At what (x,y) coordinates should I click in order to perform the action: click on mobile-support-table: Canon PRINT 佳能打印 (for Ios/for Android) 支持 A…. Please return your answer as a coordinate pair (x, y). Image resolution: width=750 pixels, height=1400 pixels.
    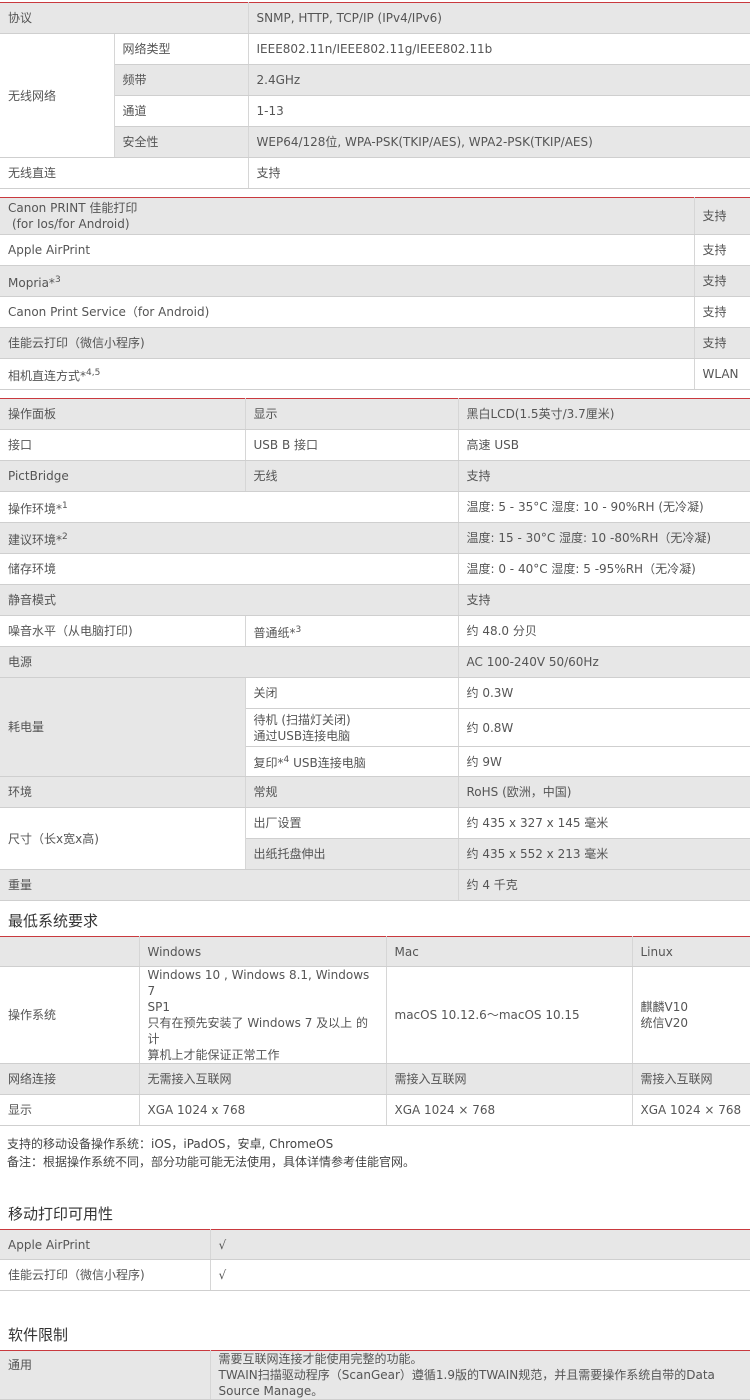
    Looking at the image, I should click on (375, 293).